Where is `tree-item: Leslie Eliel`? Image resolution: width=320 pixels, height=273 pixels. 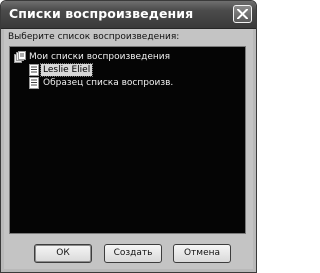
tree-item: Leslie Eliel is located at coordinates (128, 70).